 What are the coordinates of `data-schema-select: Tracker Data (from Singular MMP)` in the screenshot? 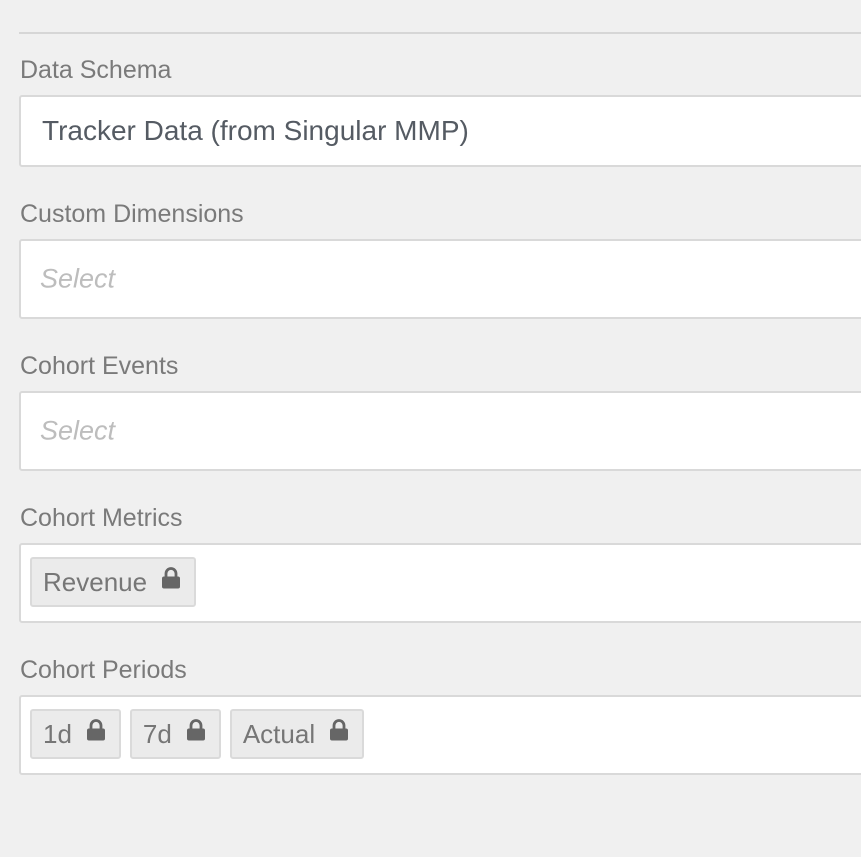 It's located at (440, 131).